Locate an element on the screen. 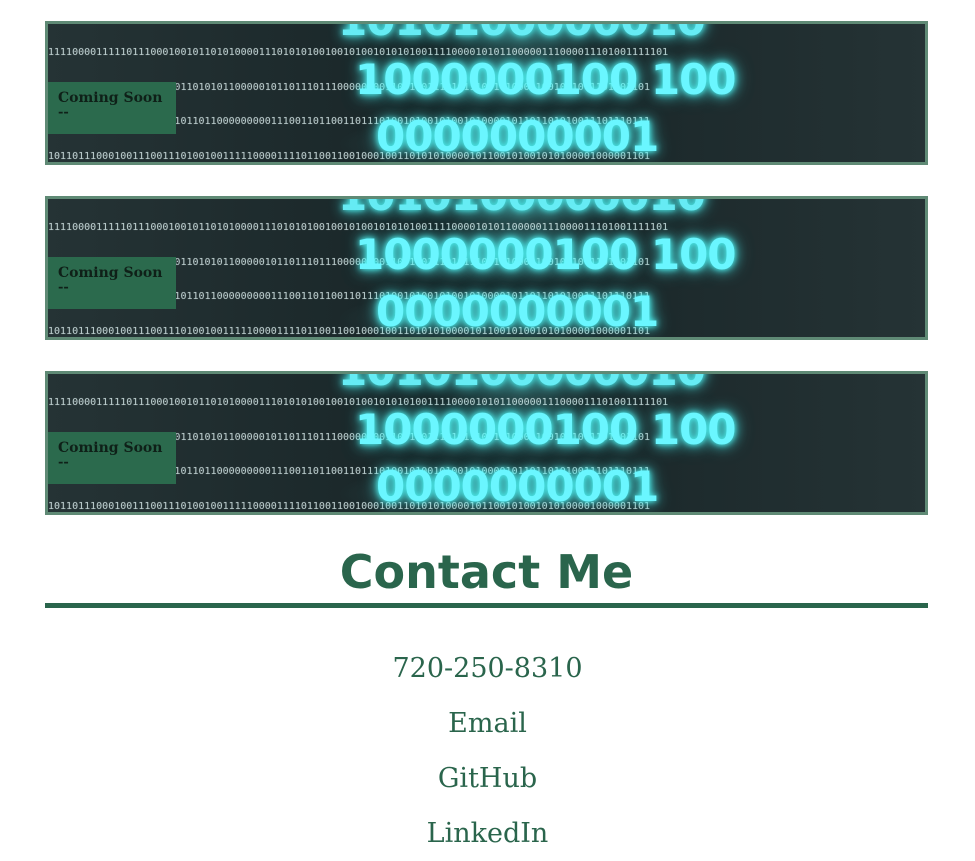 The image size is (975, 861). github-link: GitHub is located at coordinates (487, 778).